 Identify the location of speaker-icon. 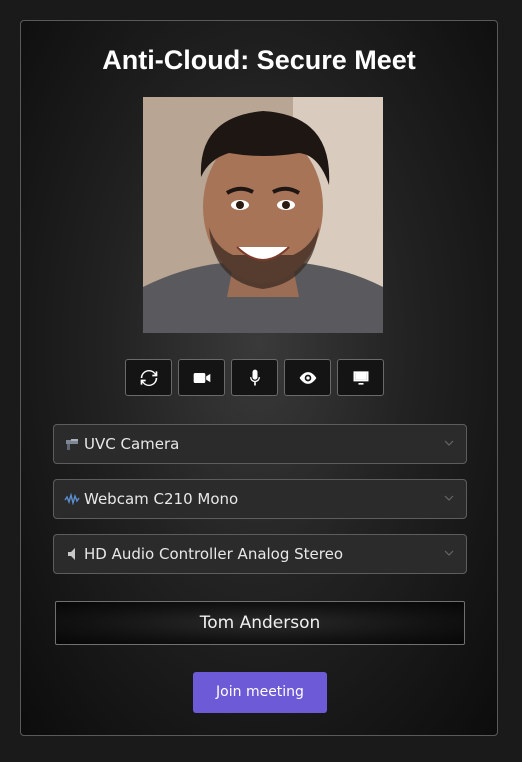
(72, 554).